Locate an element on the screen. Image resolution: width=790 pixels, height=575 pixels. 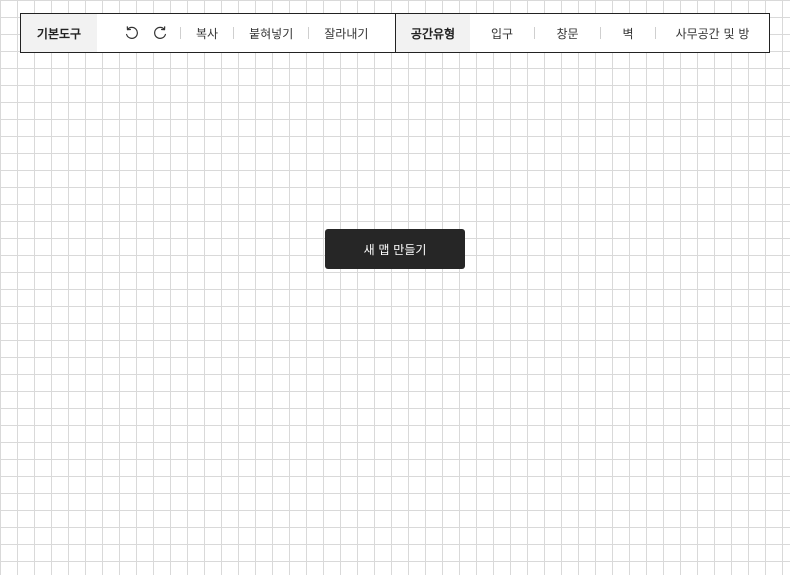
space-type-group: 입구 창문 벽 사무공간 및 방 is located at coordinates (619, 33).